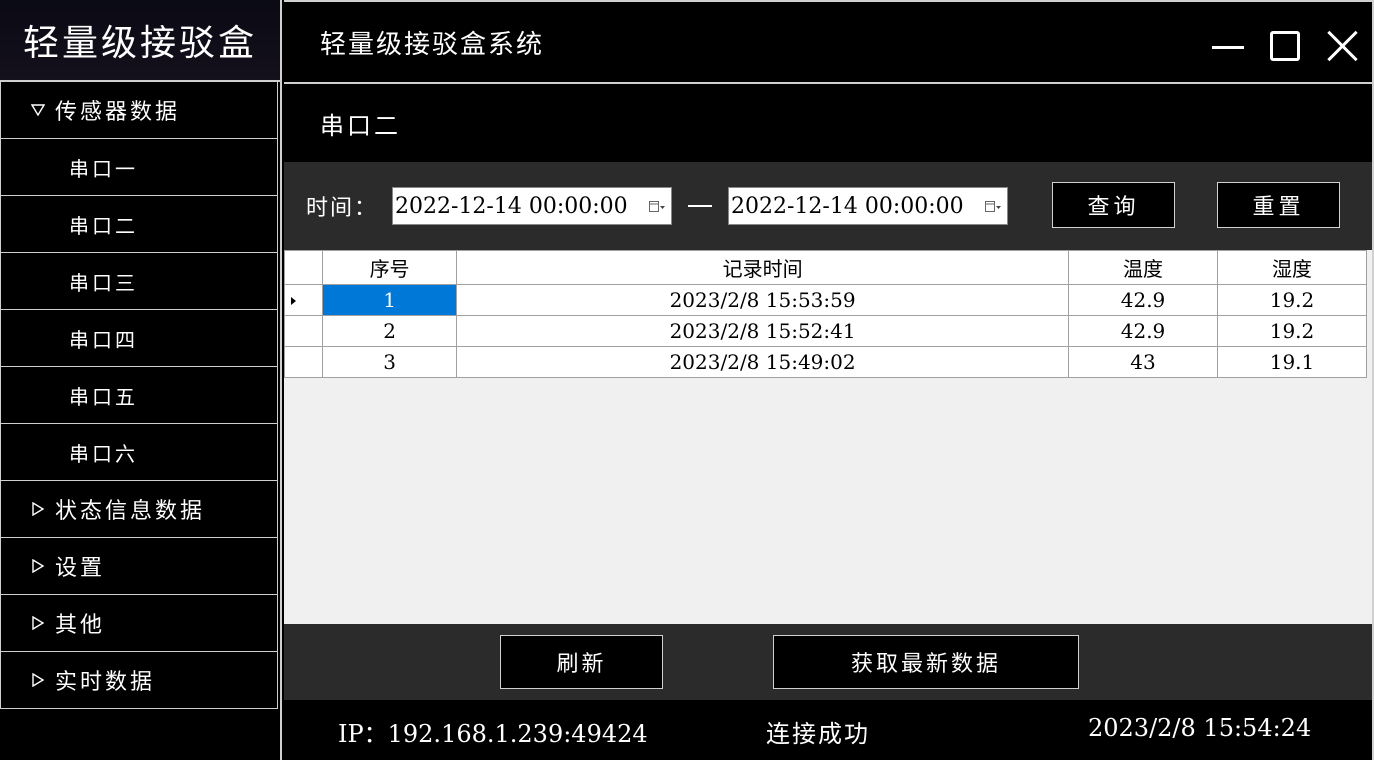 Image resolution: width=1374 pixels, height=760 pixels. I want to click on table-row: 3 2023/2/8 15:49:02 43 19.1, so click(825, 362).